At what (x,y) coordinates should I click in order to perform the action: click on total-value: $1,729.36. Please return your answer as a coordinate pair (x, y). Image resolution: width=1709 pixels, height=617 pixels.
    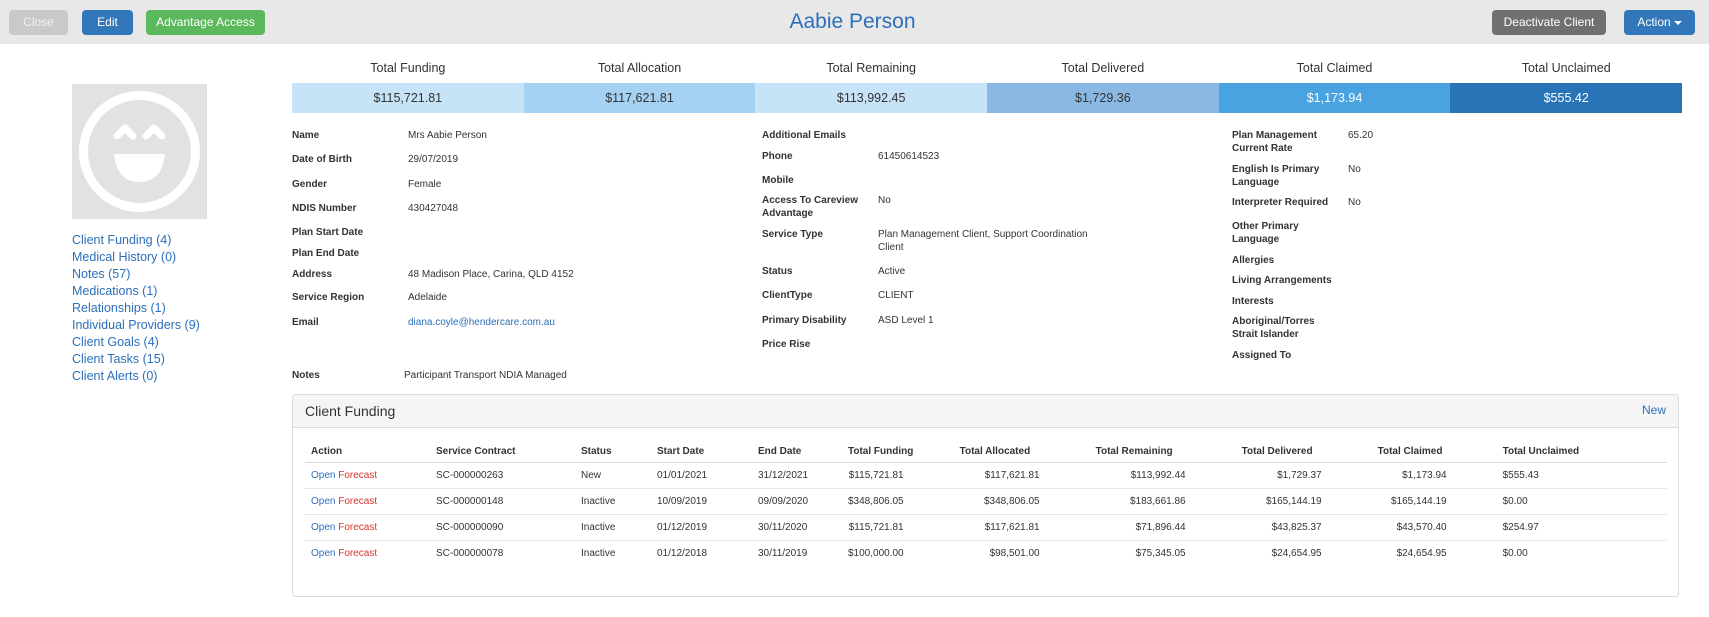
    Looking at the image, I should click on (1103, 98).